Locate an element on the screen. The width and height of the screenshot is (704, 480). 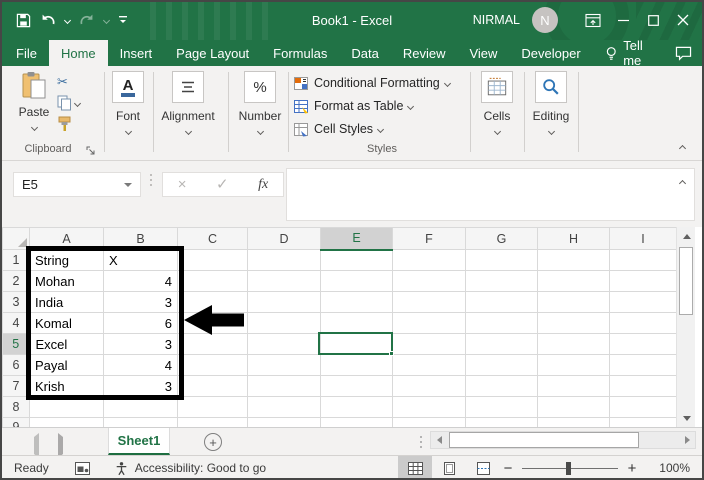
format-as-table-button: Format as Table is located at coordinates (354, 106).